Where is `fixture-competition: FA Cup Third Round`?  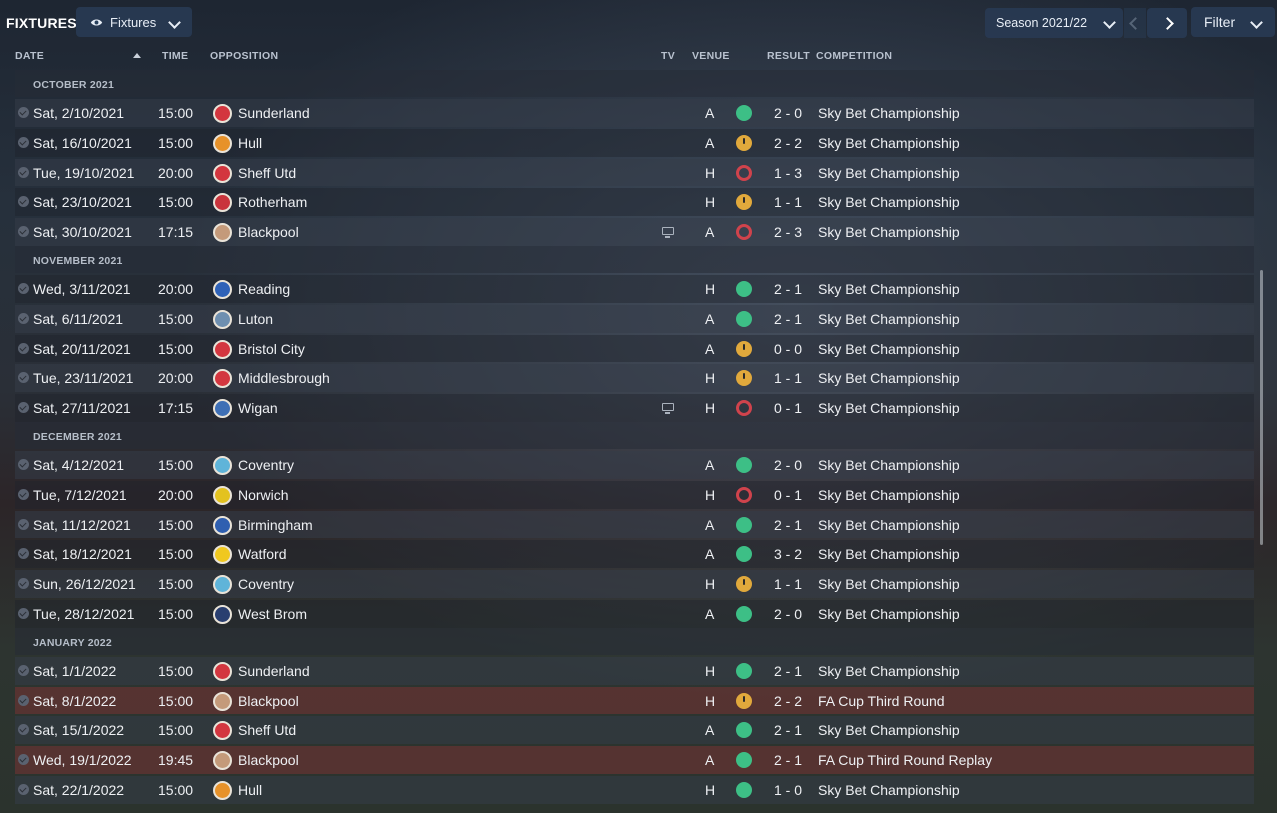
fixture-competition: FA Cup Third Round is located at coordinates (881, 701).